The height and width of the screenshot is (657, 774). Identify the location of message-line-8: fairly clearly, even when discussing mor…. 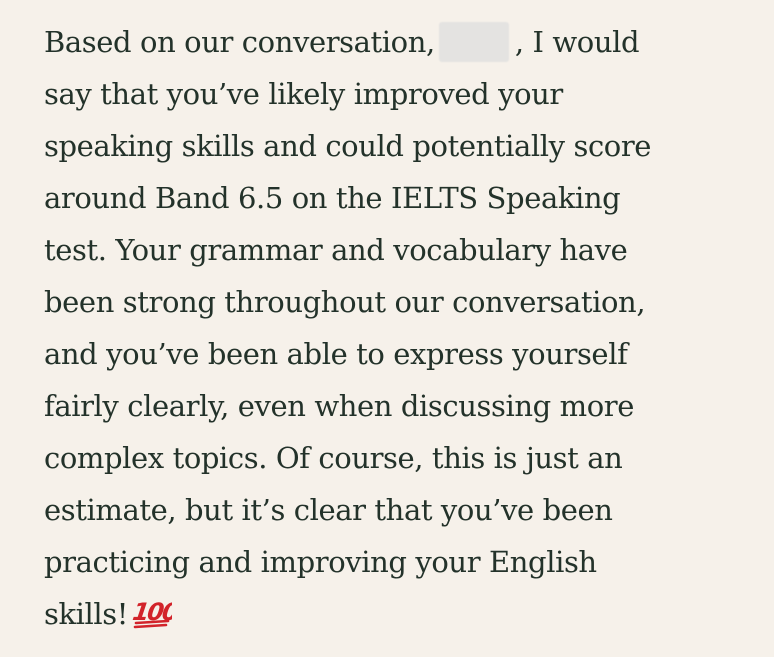
(339, 406).